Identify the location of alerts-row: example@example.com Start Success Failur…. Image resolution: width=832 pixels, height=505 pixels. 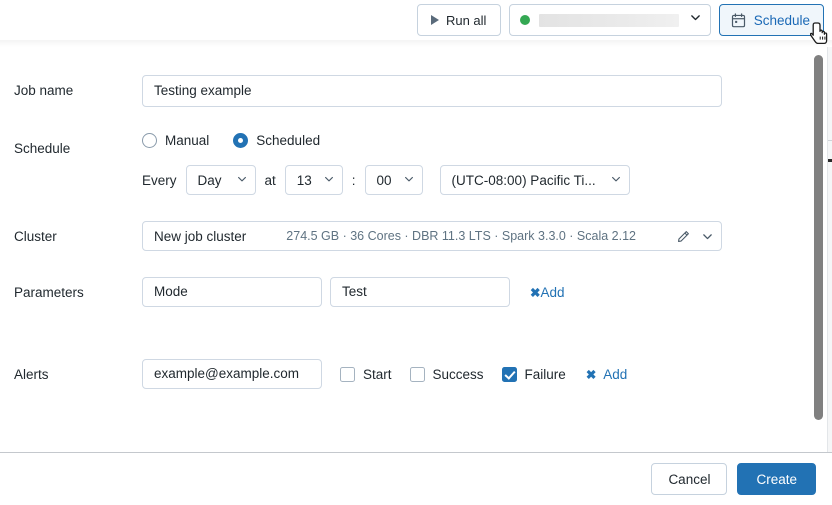
(384, 374).